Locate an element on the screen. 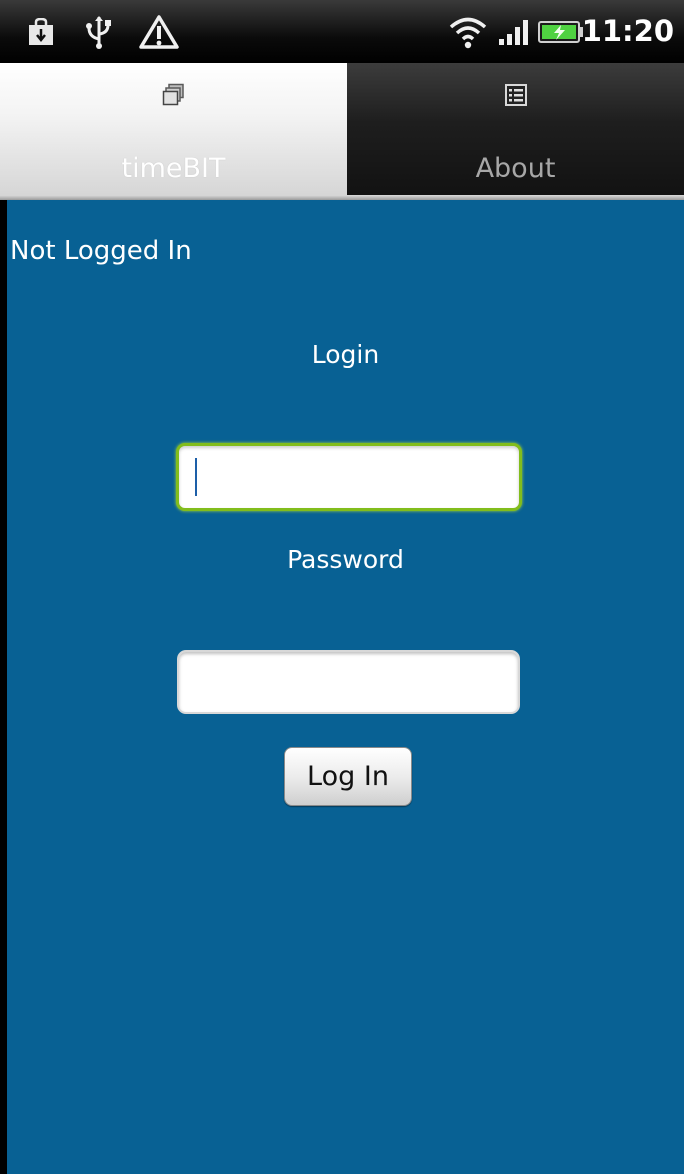 The height and width of the screenshot is (1174, 684). battery-charging-icon is located at coordinates (561, 31).